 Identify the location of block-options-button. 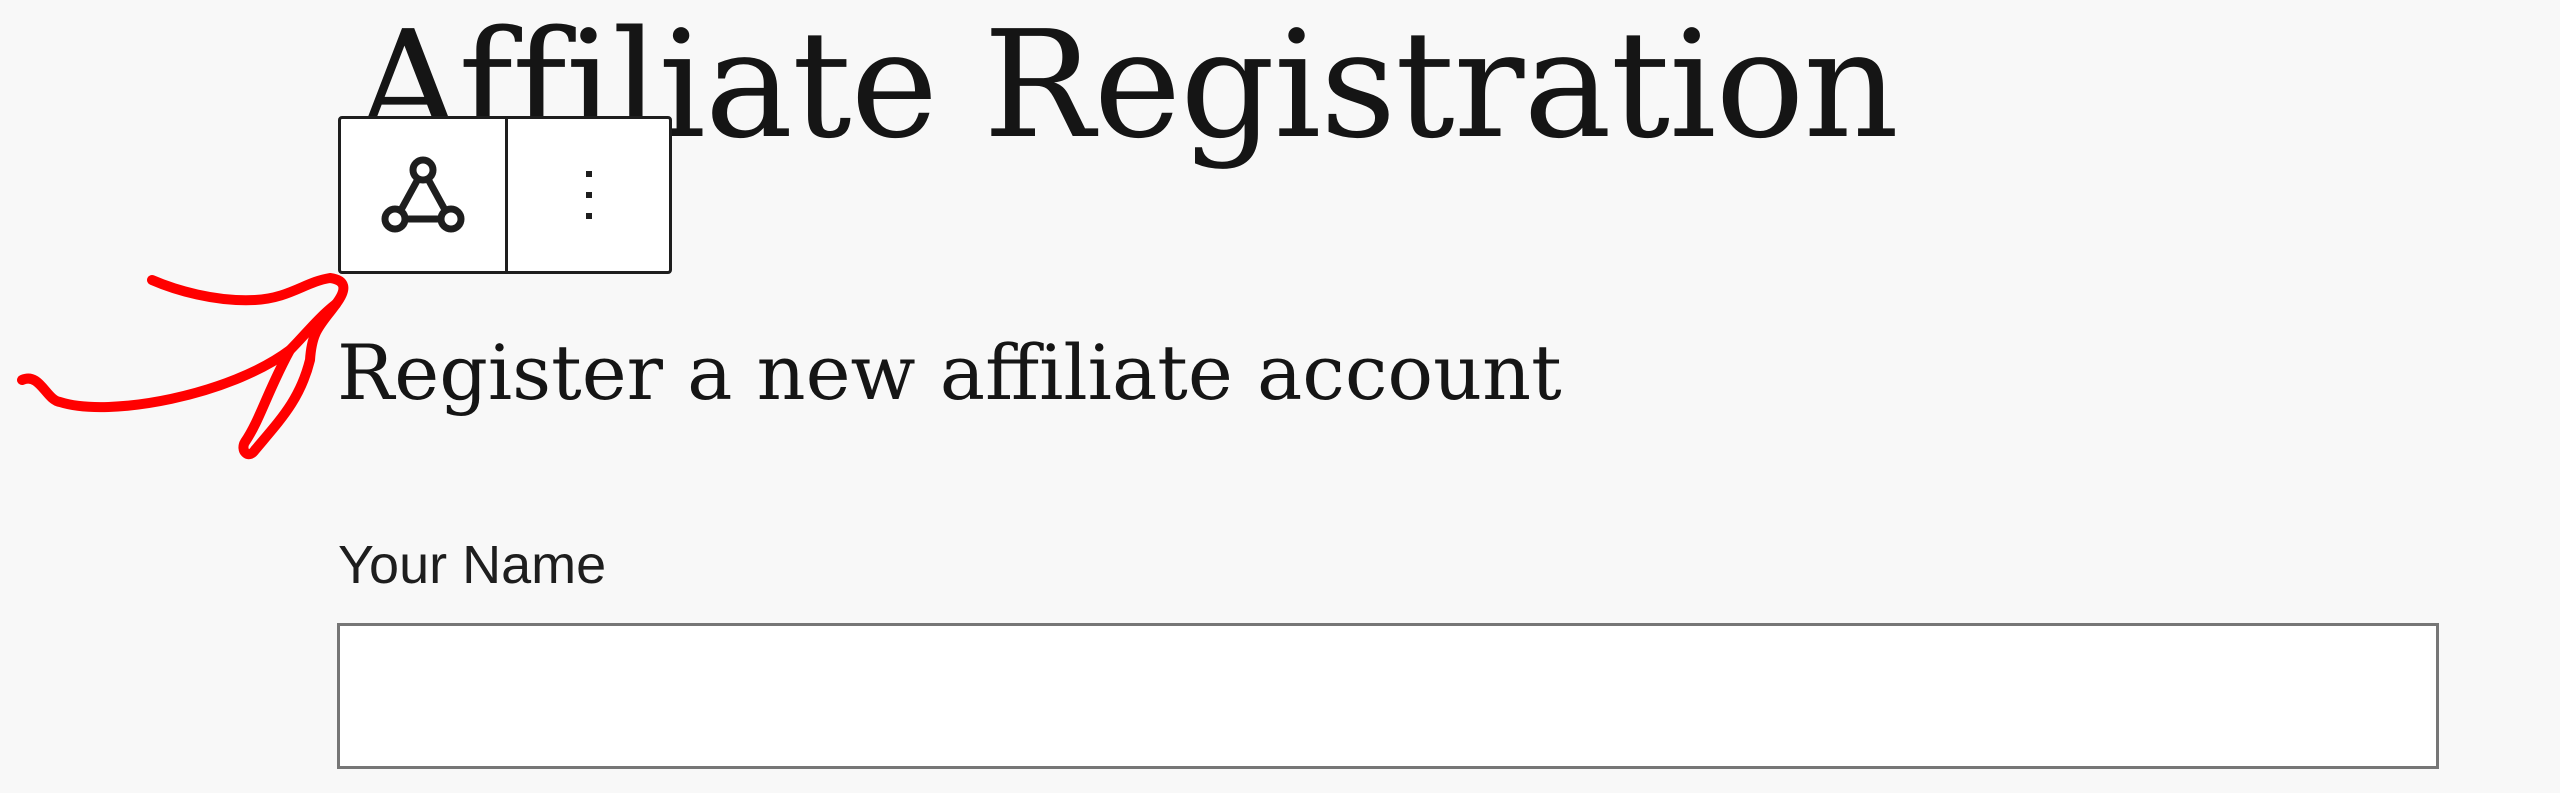
(588, 195).